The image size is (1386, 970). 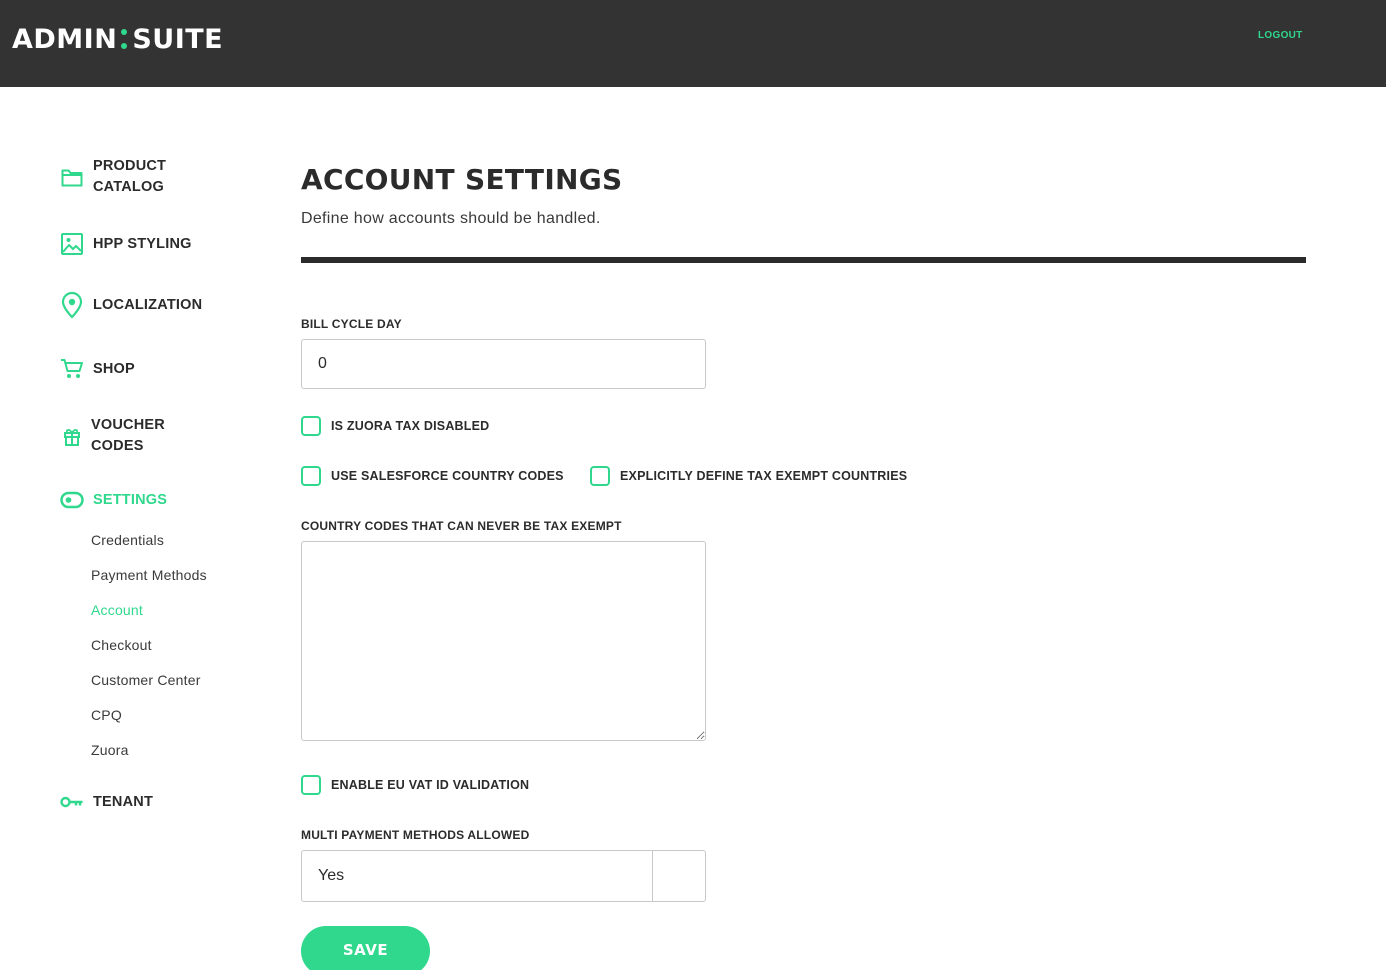 What do you see at coordinates (652, 876) in the screenshot?
I see `select-arrow-divider` at bounding box center [652, 876].